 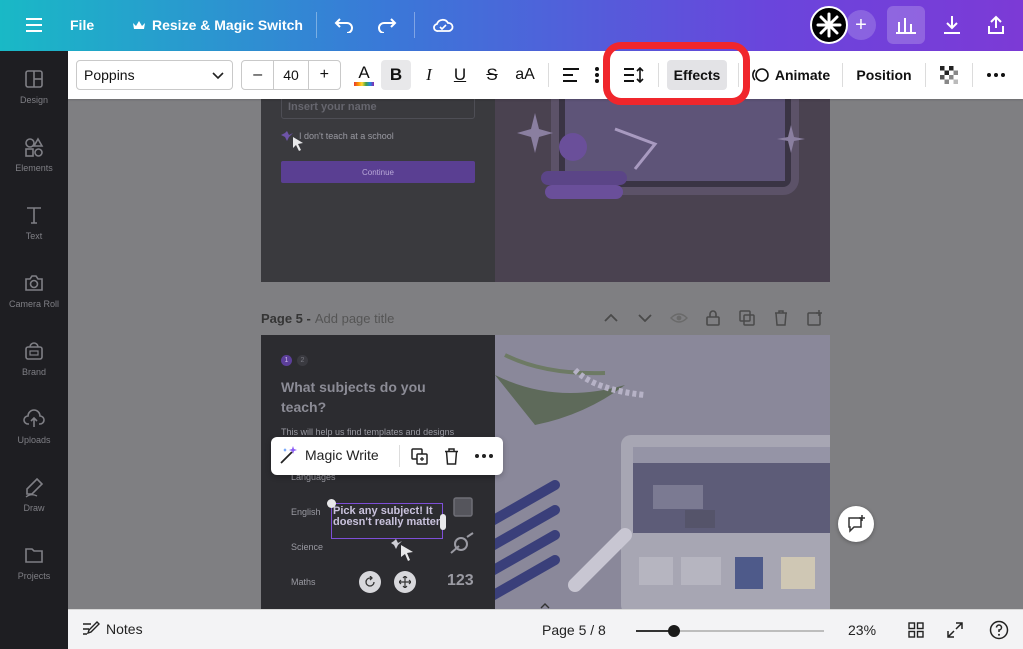 I want to click on sidebar-item-label: Design, so click(x=33, y=100).